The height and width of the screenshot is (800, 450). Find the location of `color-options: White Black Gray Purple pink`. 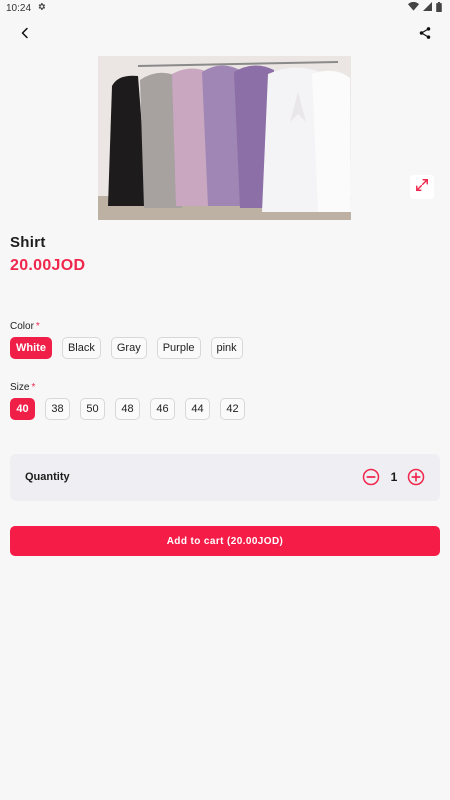

color-options: White Black Gray Purple pink is located at coordinates (126, 348).